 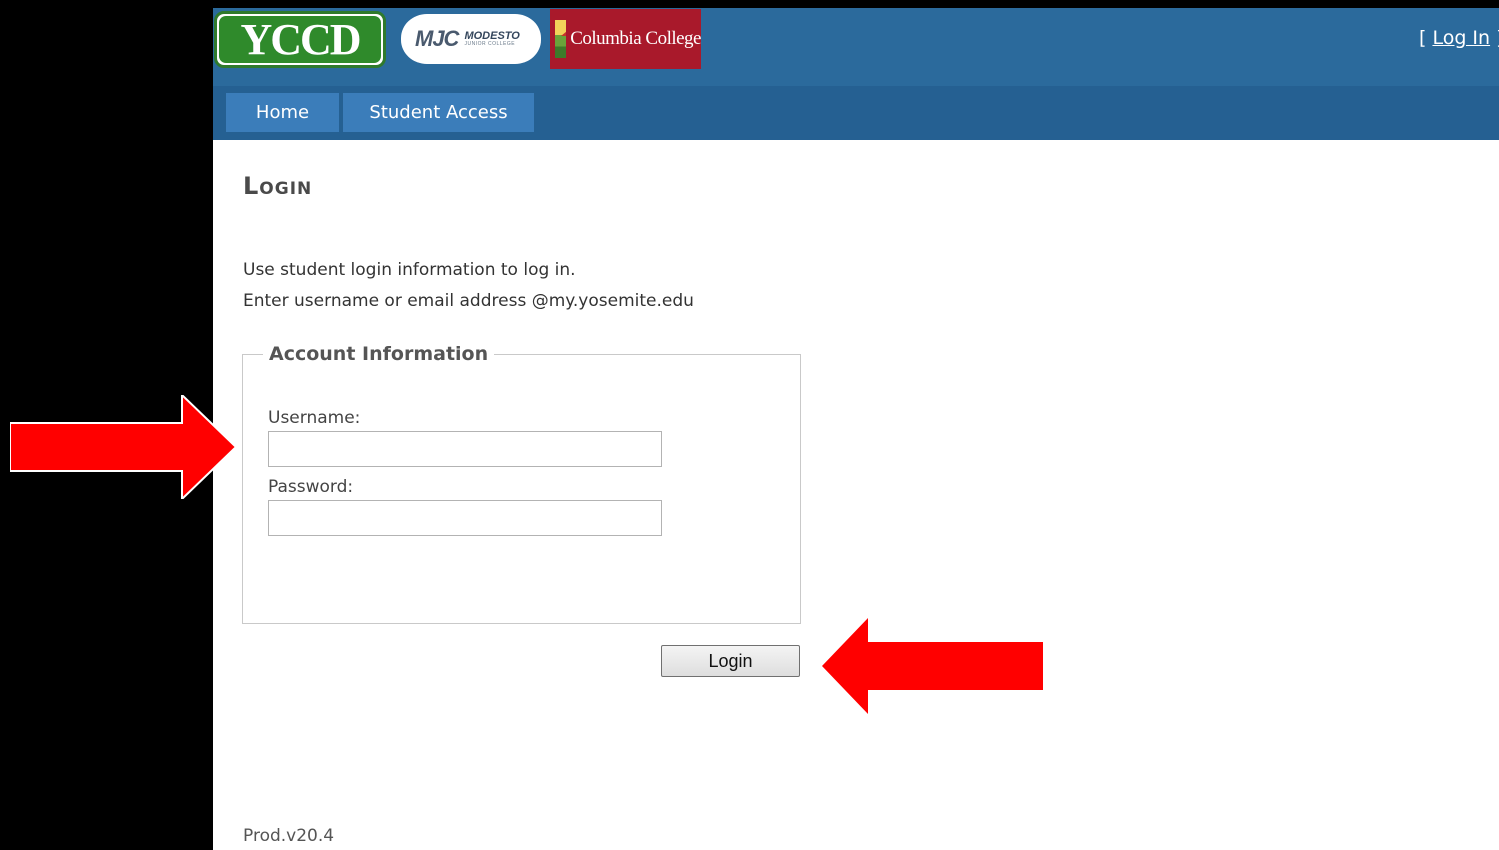 I want to click on yccd-logo: YCCD, so click(x=300, y=39).